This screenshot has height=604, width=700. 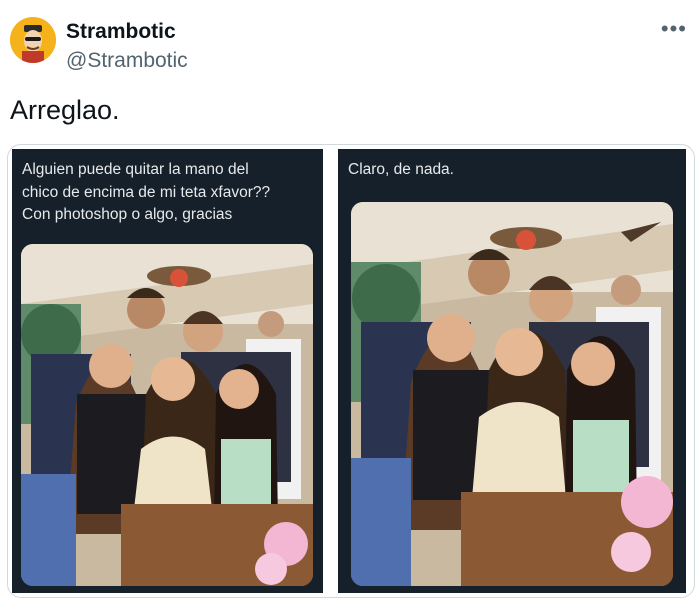 What do you see at coordinates (65, 110) in the screenshot?
I see `tweet-text: Arreglao.` at bounding box center [65, 110].